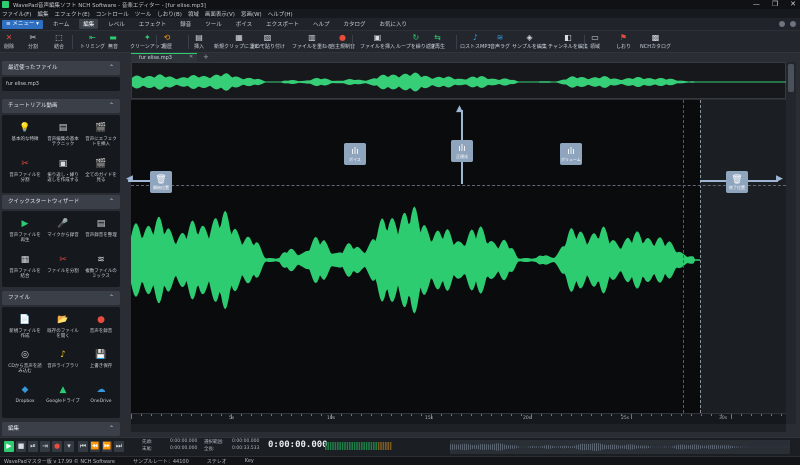 The image size is (800, 465). Describe the element at coordinates (101, 172) in the screenshot. I see `sidebar-item: 🎬 全てのガイドを見る` at that location.